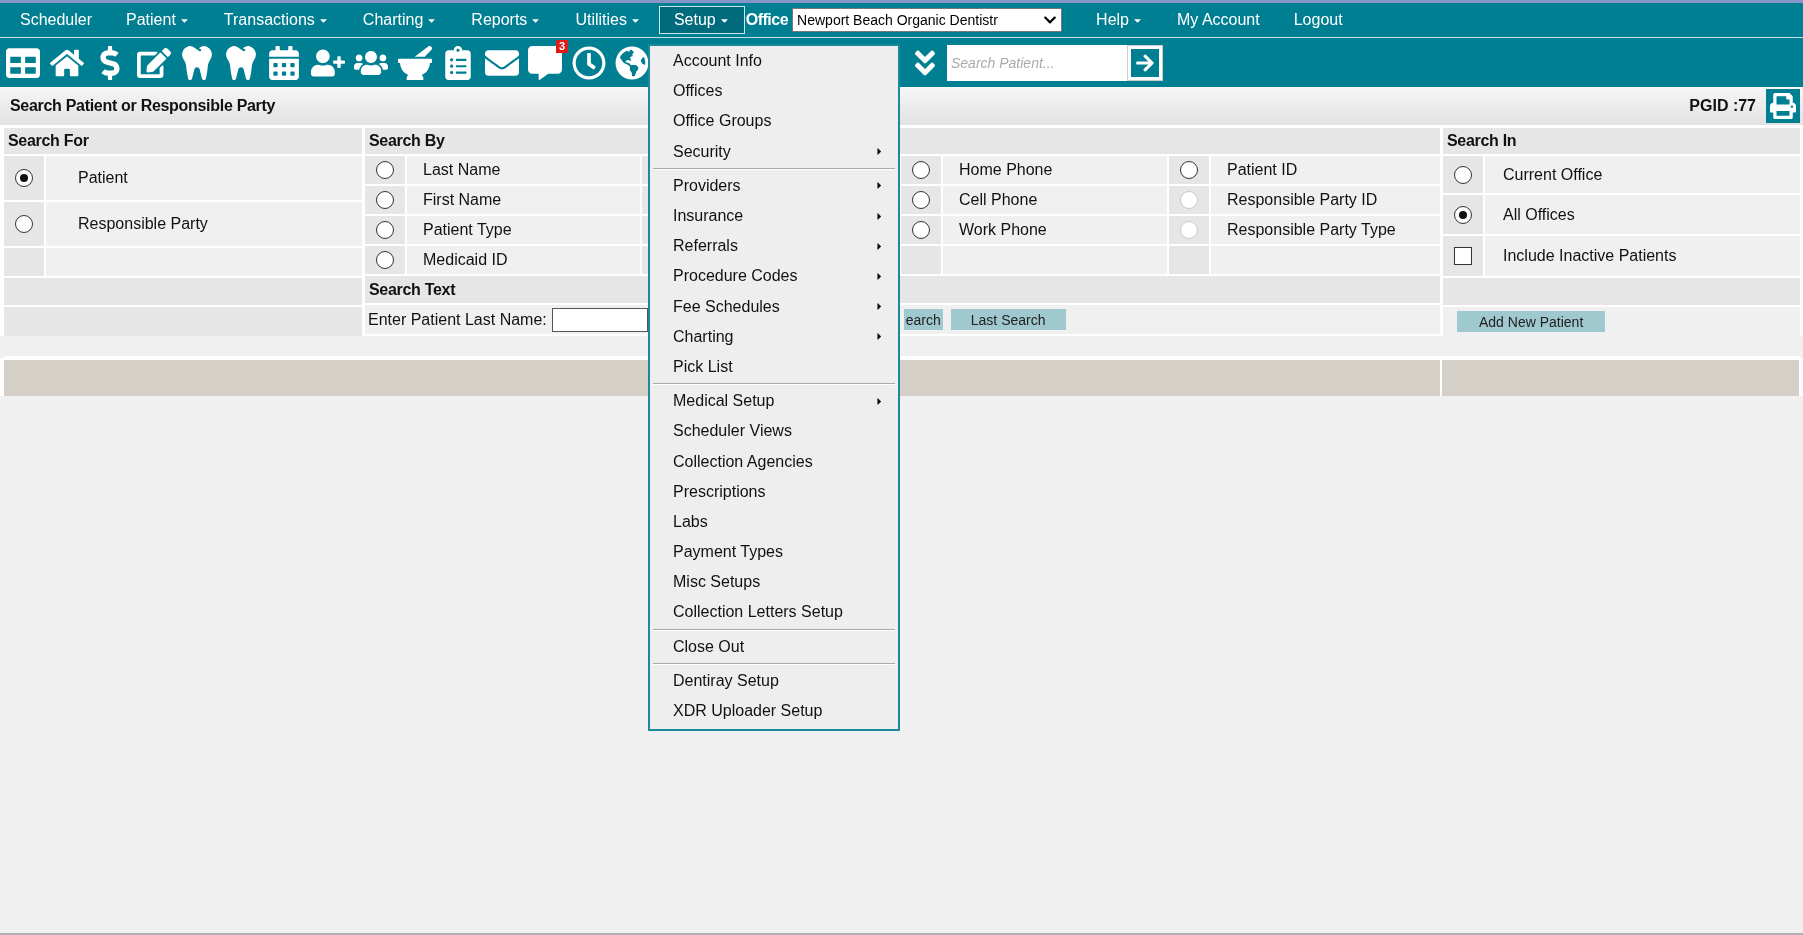 Image resolution: width=1803 pixels, height=935 pixels. What do you see at coordinates (1642, 256) in the screenshot?
I see `option-label: Include Inactive Patients` at bounding box center [1642, 256].